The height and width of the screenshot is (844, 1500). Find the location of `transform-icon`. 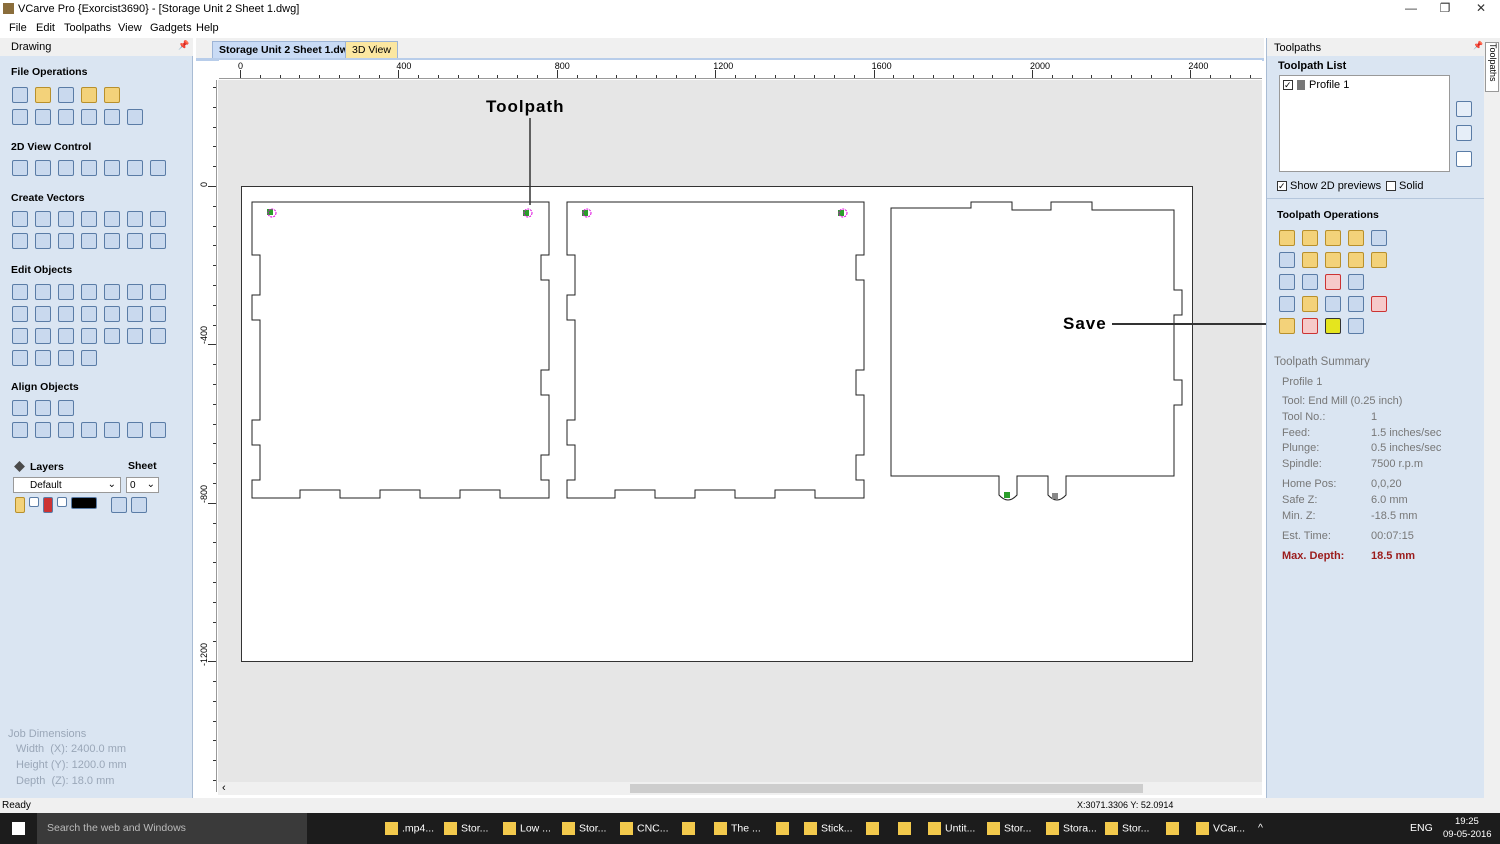

transform-icon is located at coordinates (158, 292).